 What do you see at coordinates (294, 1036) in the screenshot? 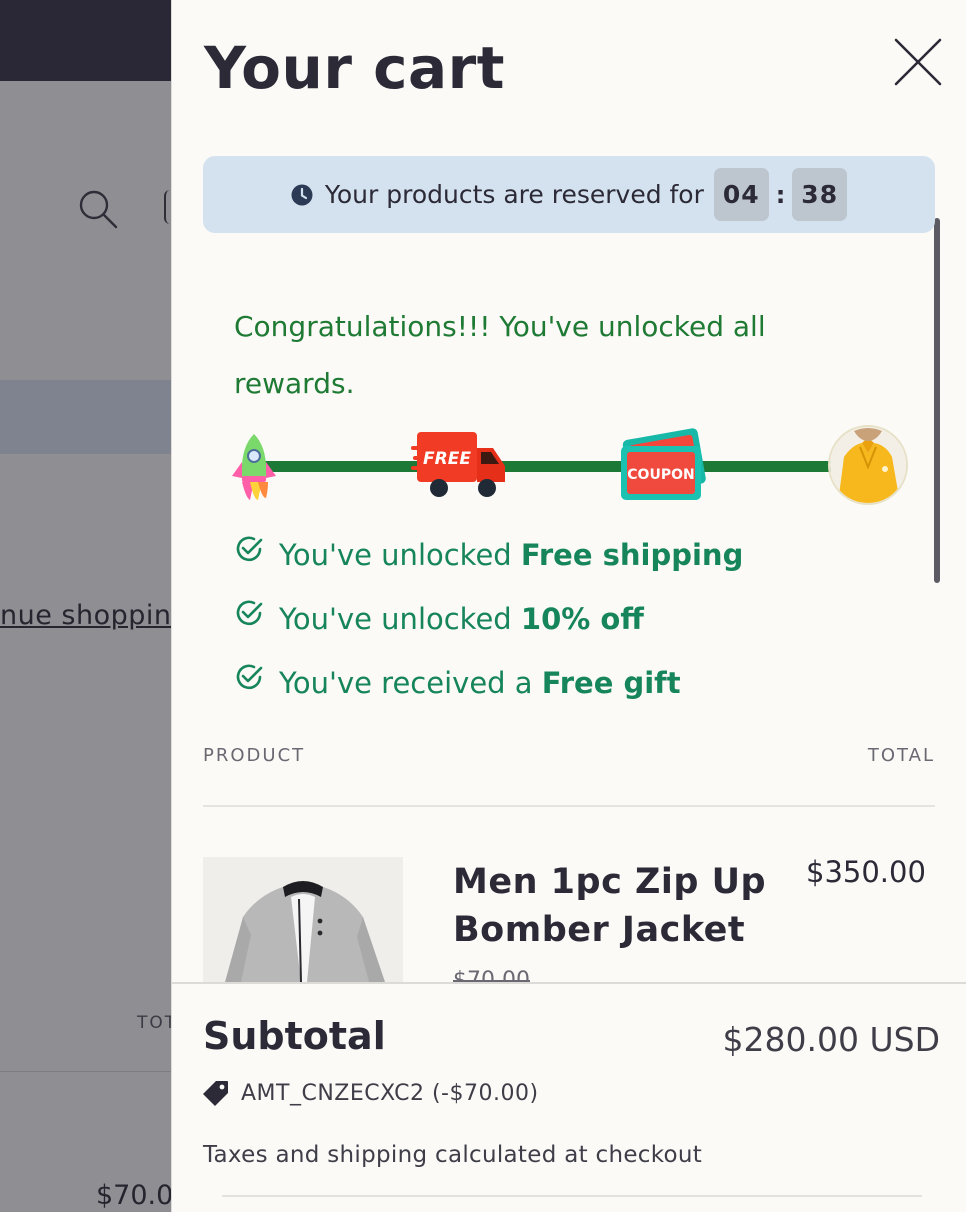
I see `subtotal-label: Subtotal` at bounding box center [294, 1036].